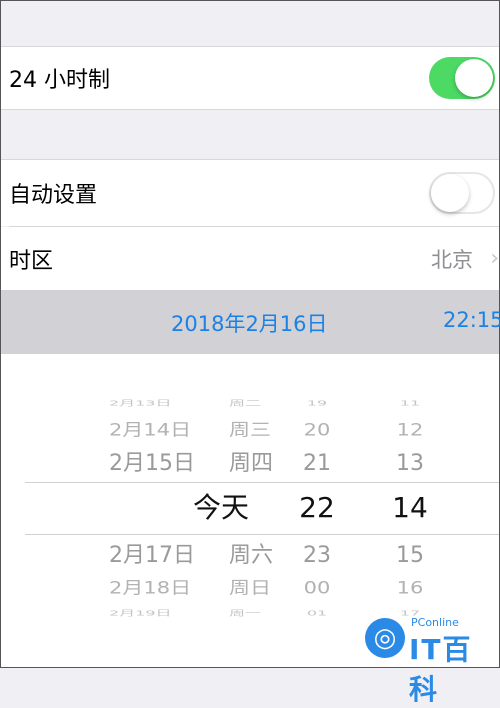 This screenshot has width=500, height=708. Describe the element at coordinates (410, 463) in the screenshot. I see `picker-minute: 13` at that location.